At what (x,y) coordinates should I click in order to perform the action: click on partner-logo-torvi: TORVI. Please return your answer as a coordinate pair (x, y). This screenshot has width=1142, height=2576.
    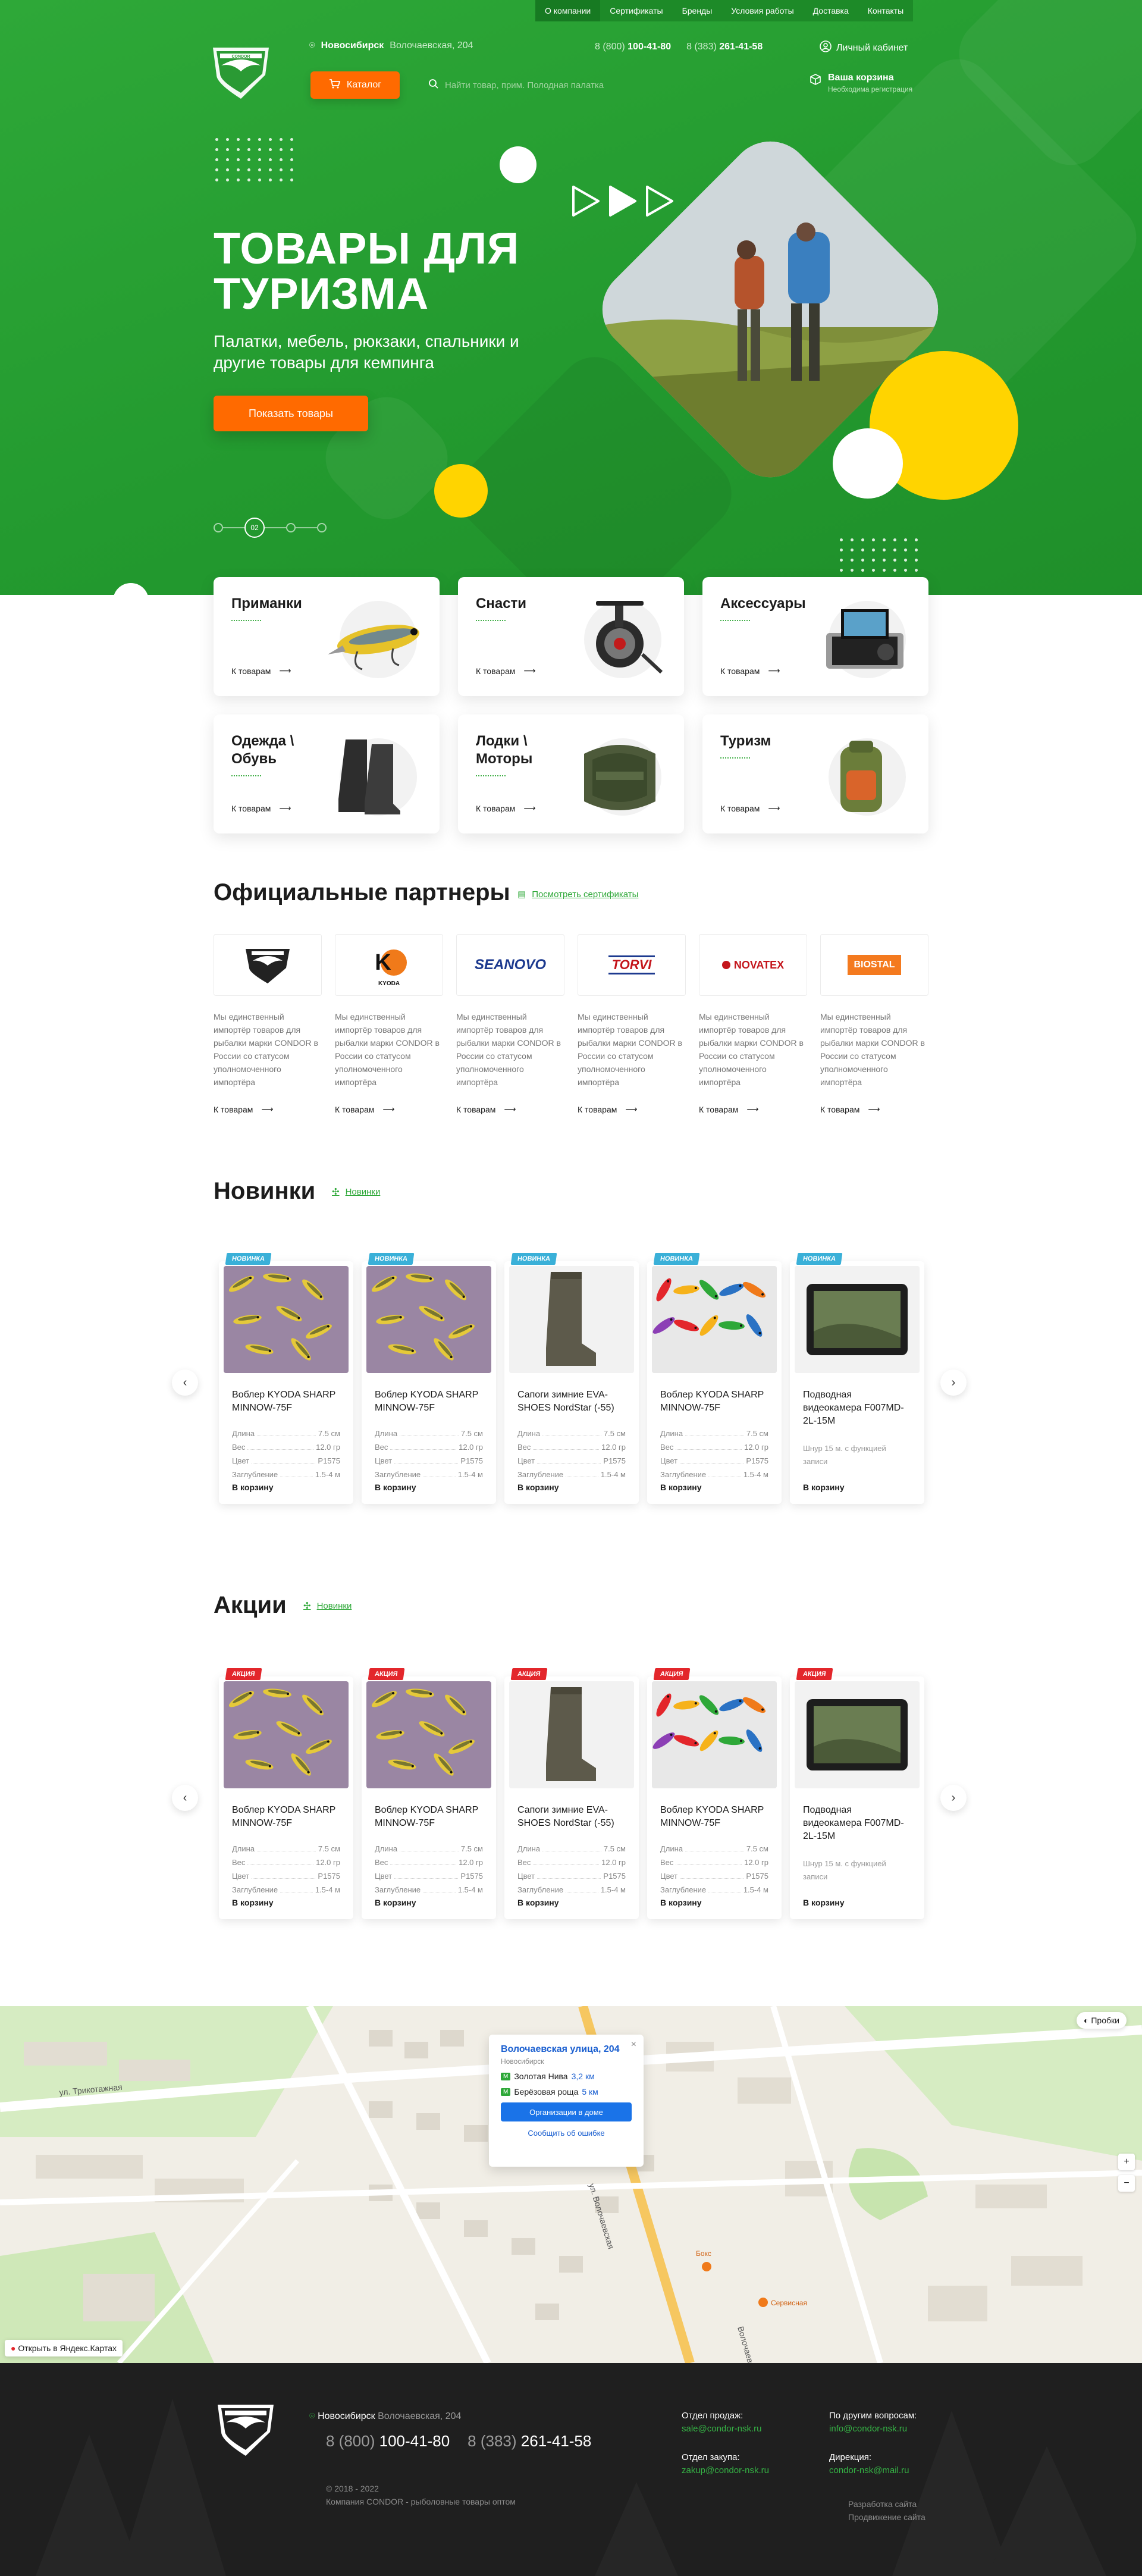
    Looking at the image, I should click on (632, 965).